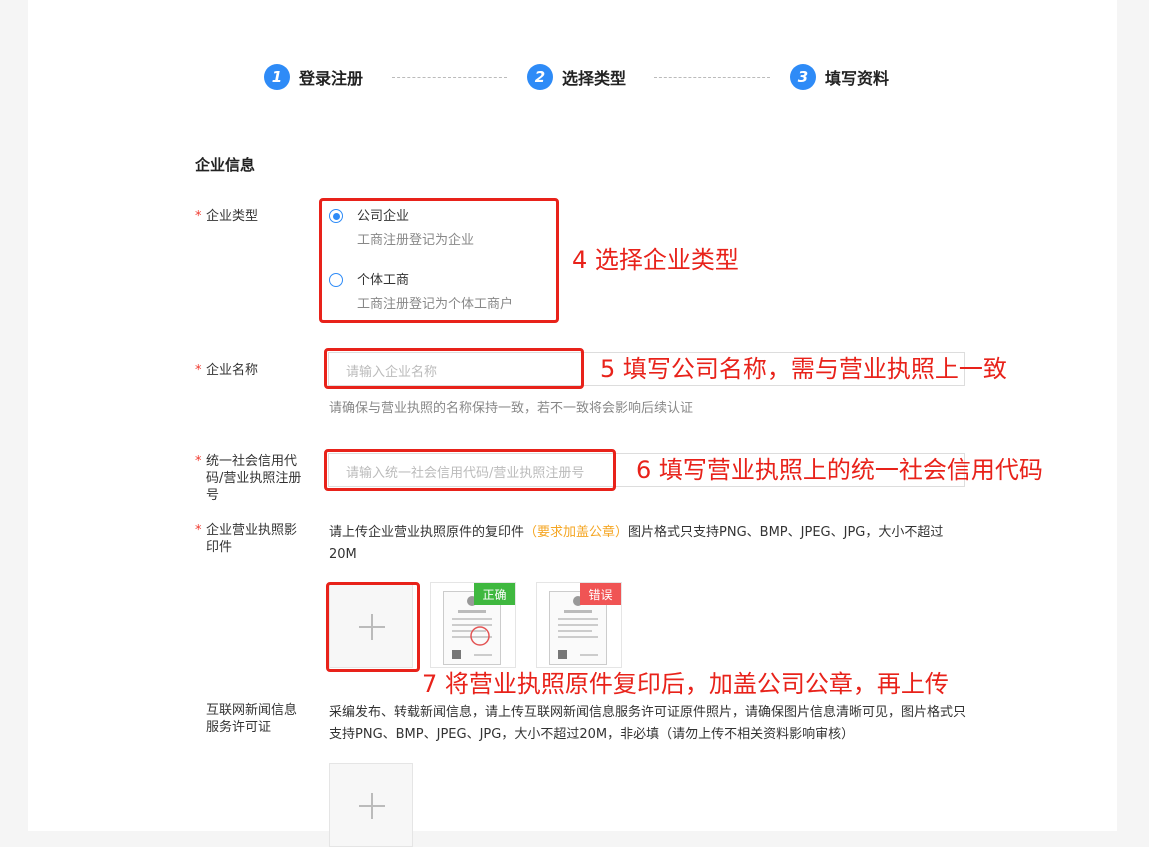  I want to click on step-label: 填写资料, so click(857, 78).